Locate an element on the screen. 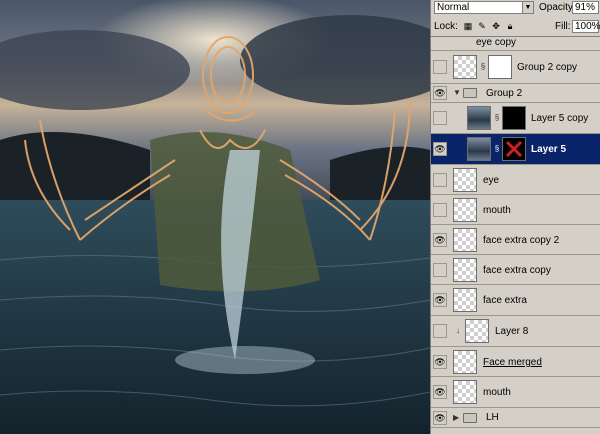  layer-name: face extra copy 2 is located at coordinates (521, 240).